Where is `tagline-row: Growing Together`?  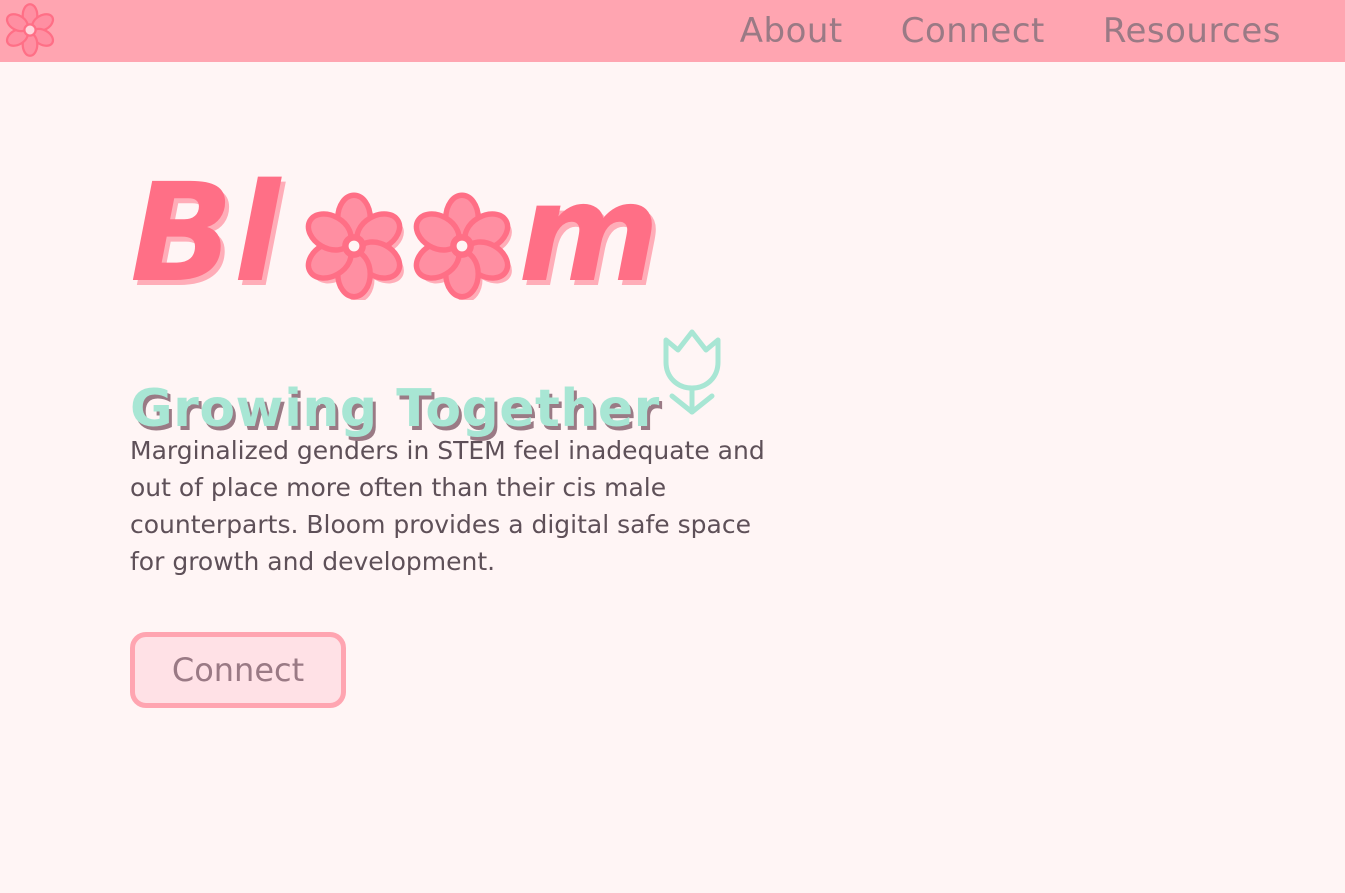
tagline-row: Growing Together is located at coordinates (490, 382).